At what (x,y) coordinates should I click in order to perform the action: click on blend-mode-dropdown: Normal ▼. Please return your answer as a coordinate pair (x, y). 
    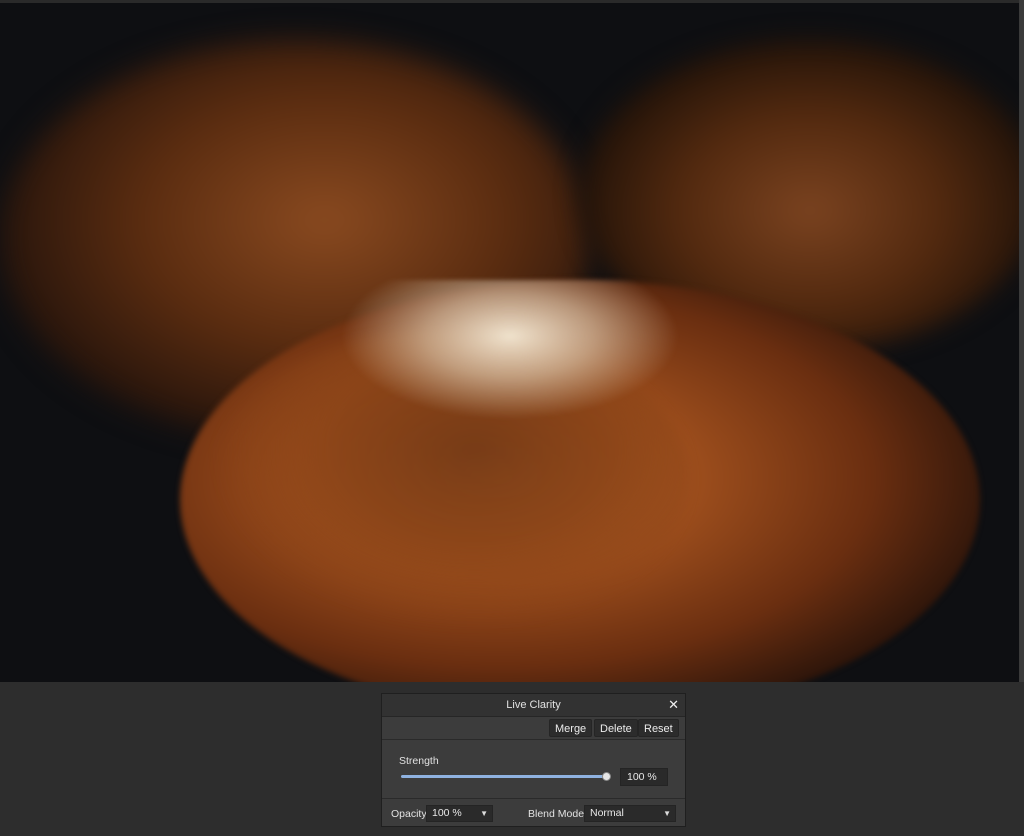
    Looking at the image, I should click on (630, 813).